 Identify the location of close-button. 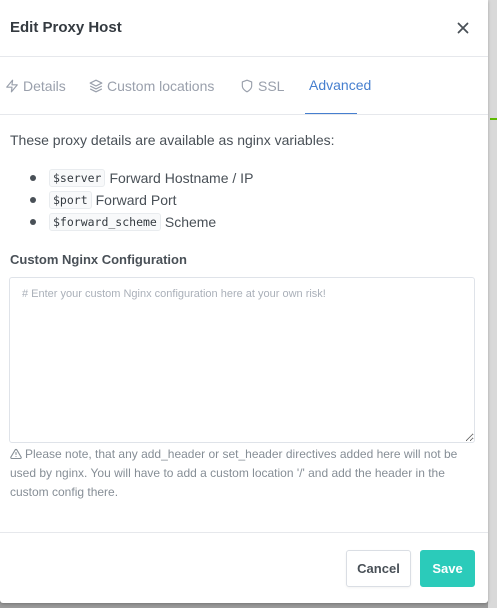
(463, 28).